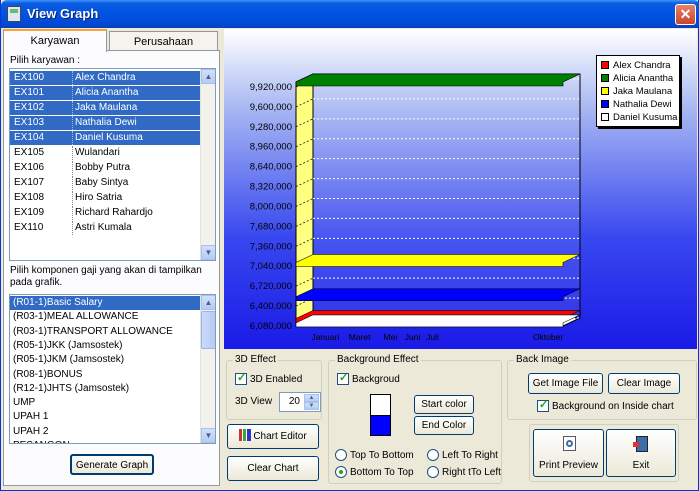 This screenshot has width=699, height=491. What do you see at coordinates (207, 369) in the screenshot?
I see `component-list-scrollbar: ▲ ▼` at bounding box center [207, 369].